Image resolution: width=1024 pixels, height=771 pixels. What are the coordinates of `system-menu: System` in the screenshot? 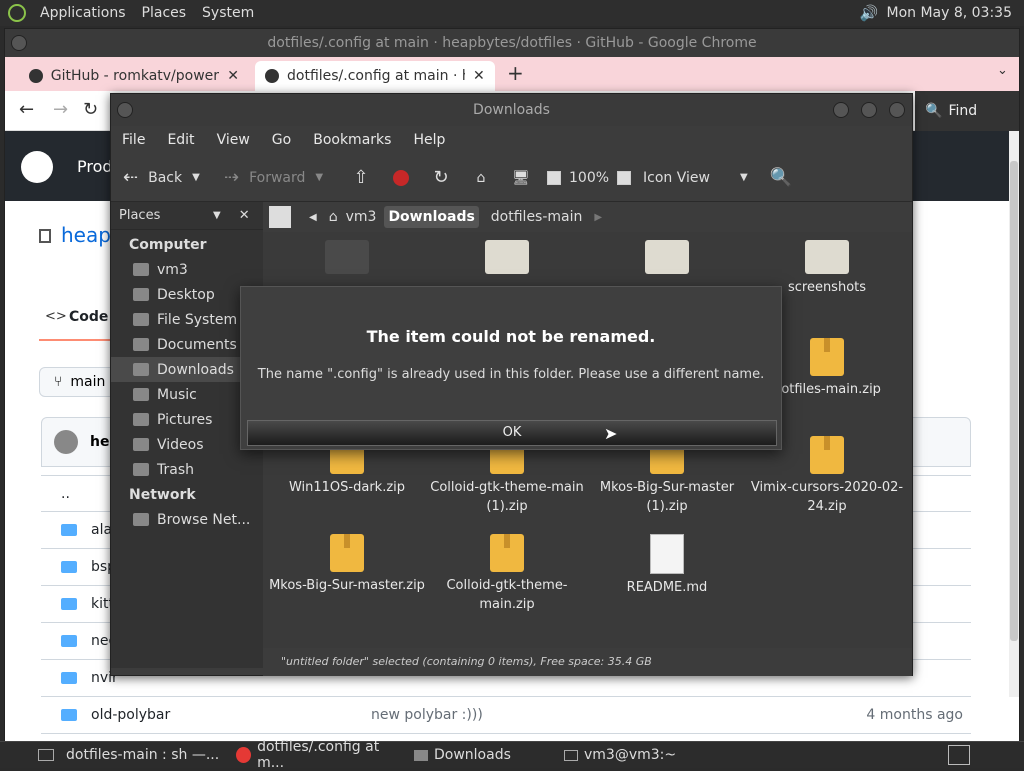 It's located at (228, 13).